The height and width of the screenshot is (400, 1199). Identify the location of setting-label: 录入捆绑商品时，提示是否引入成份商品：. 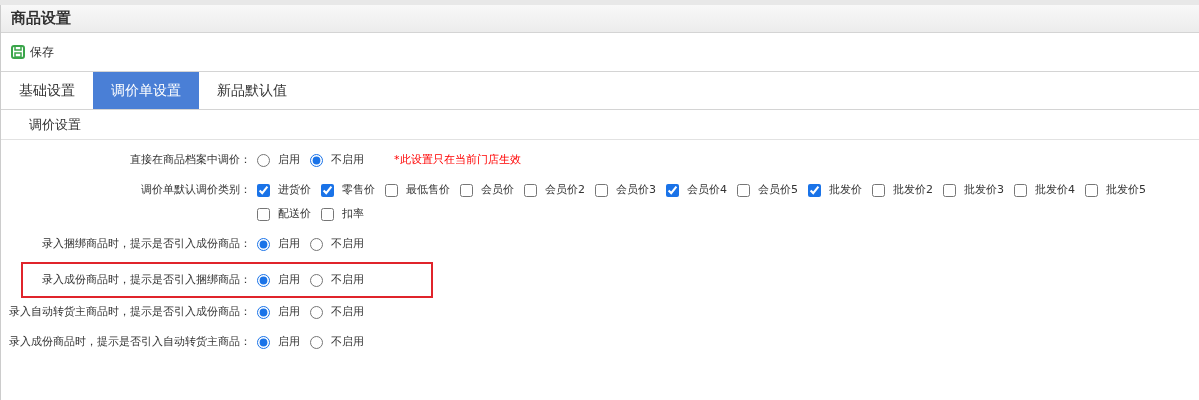
(146, 244).